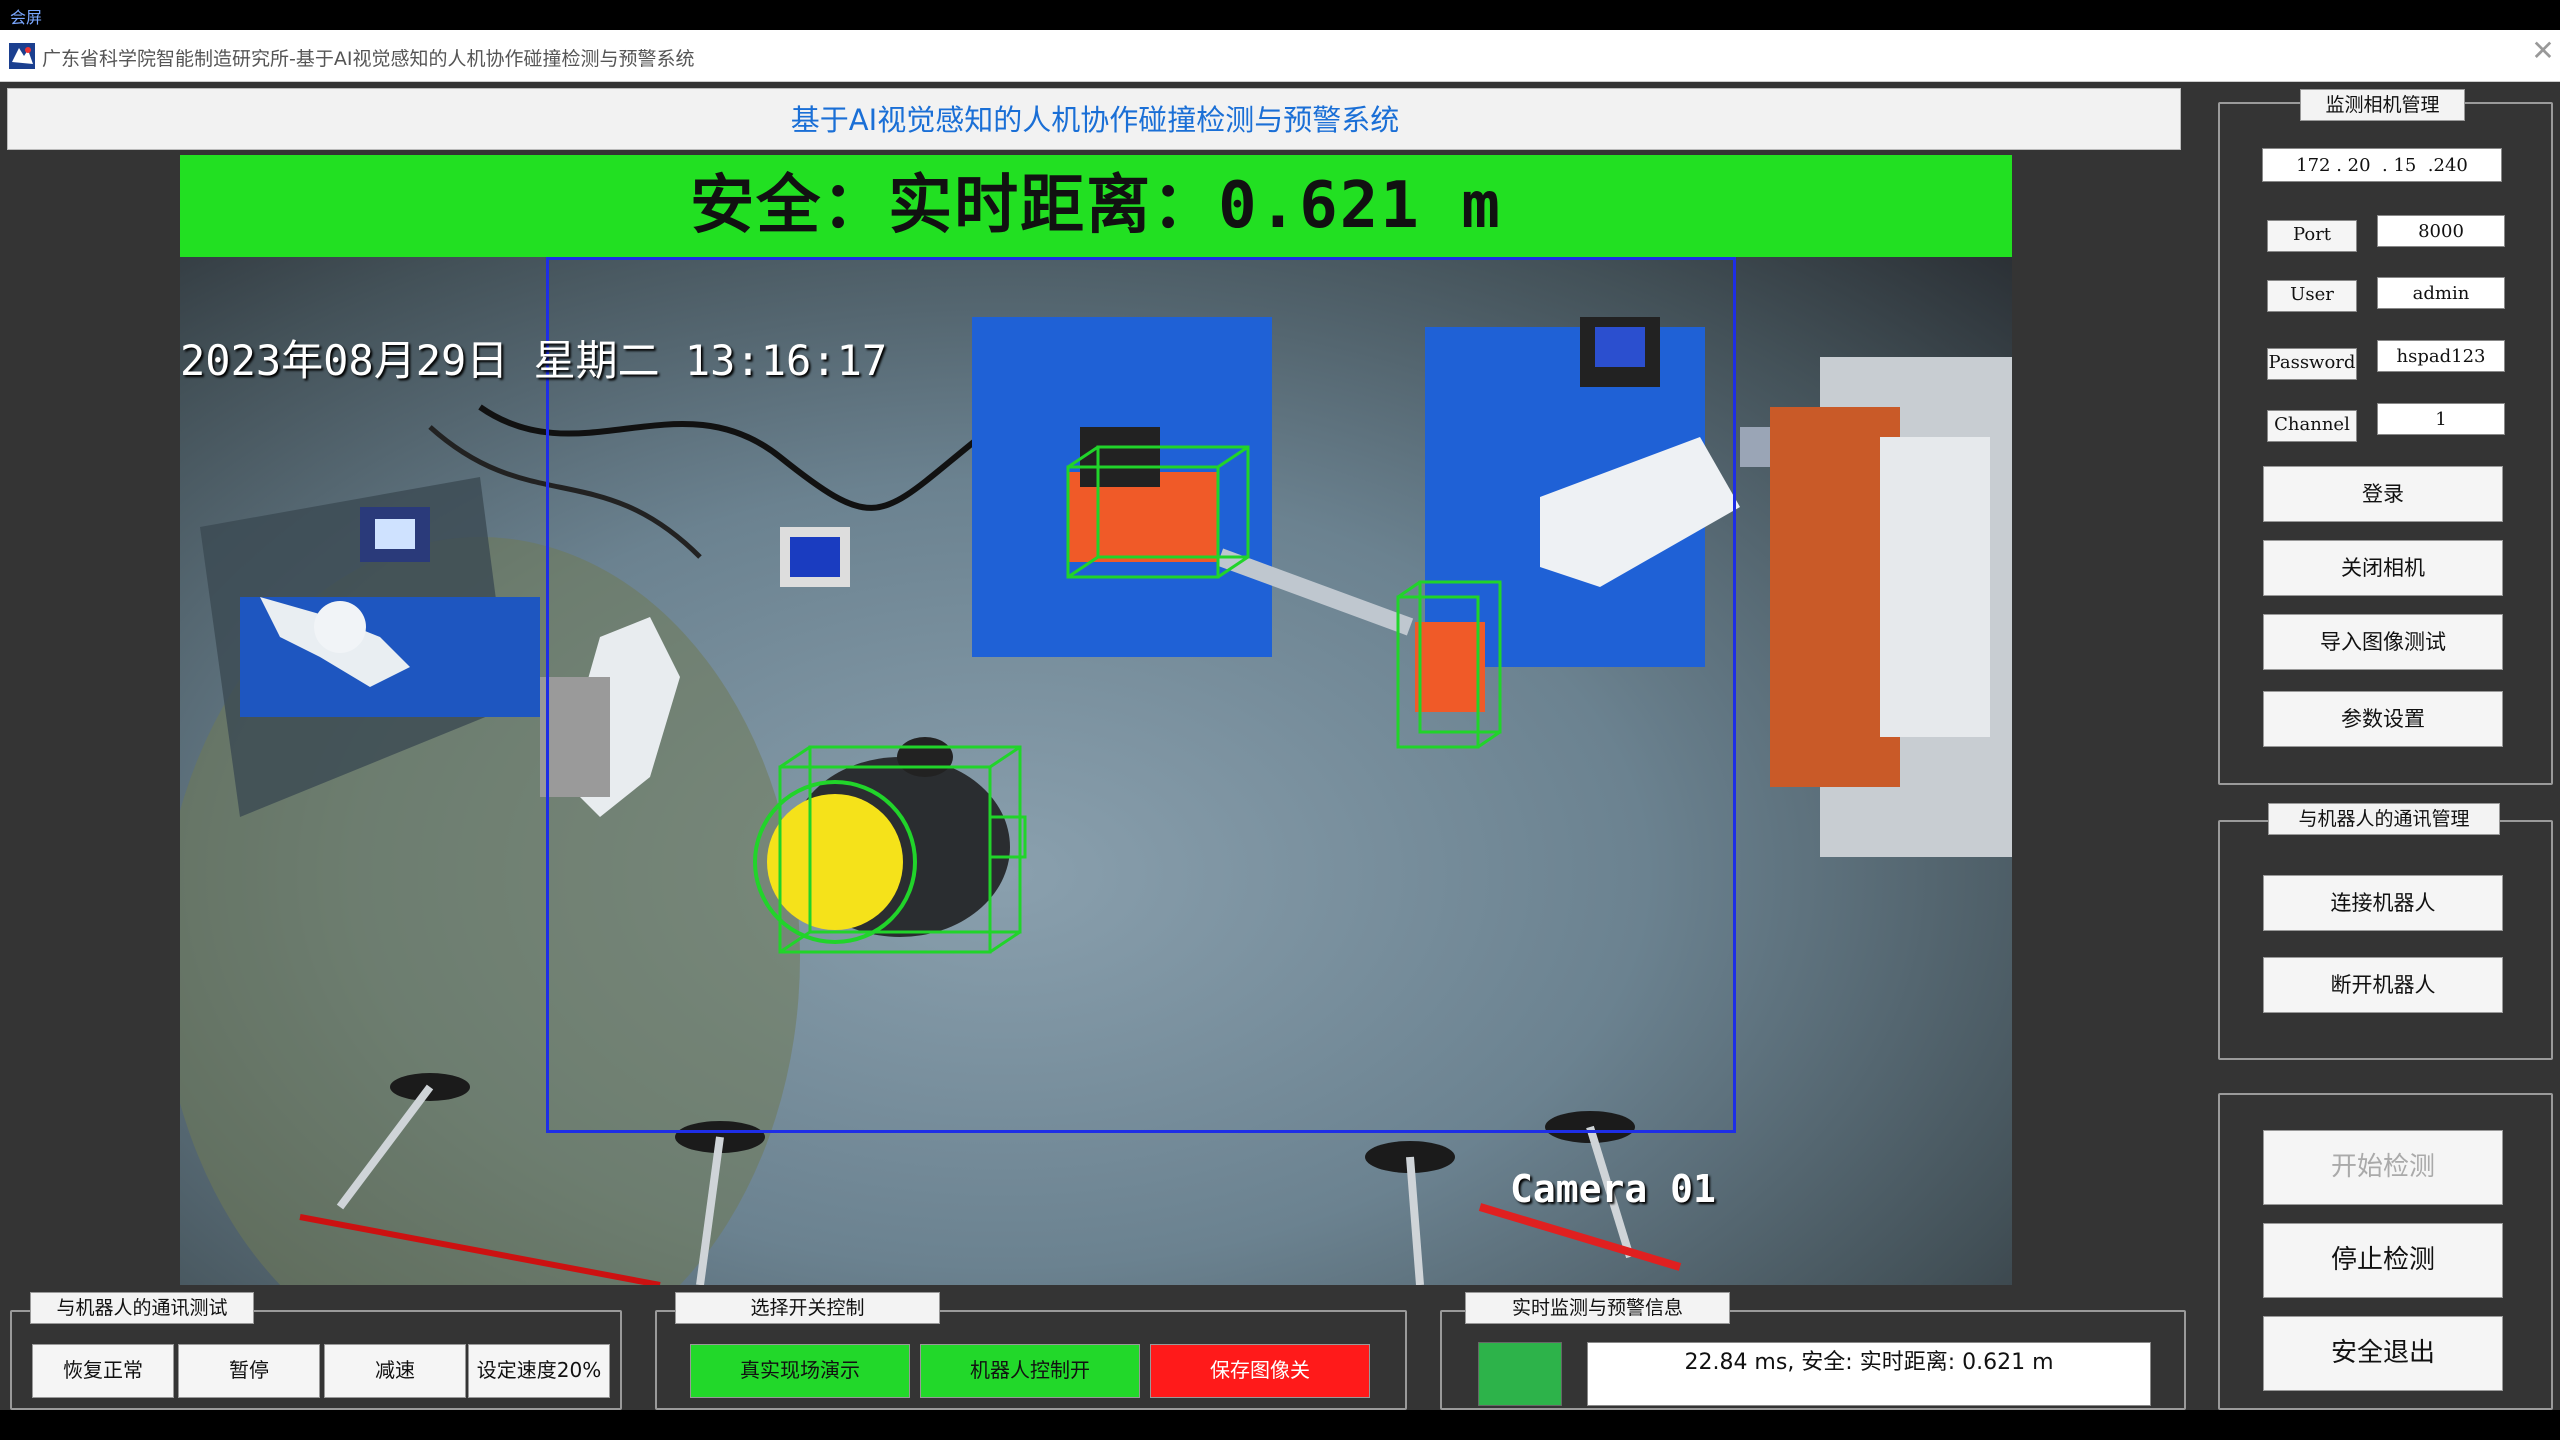 The image size is (2560, 1440). What do you see at coordinates (249, 1371) in the screenshot?
I see `pause-button: 暂停` at bounding box center [249, 1371].